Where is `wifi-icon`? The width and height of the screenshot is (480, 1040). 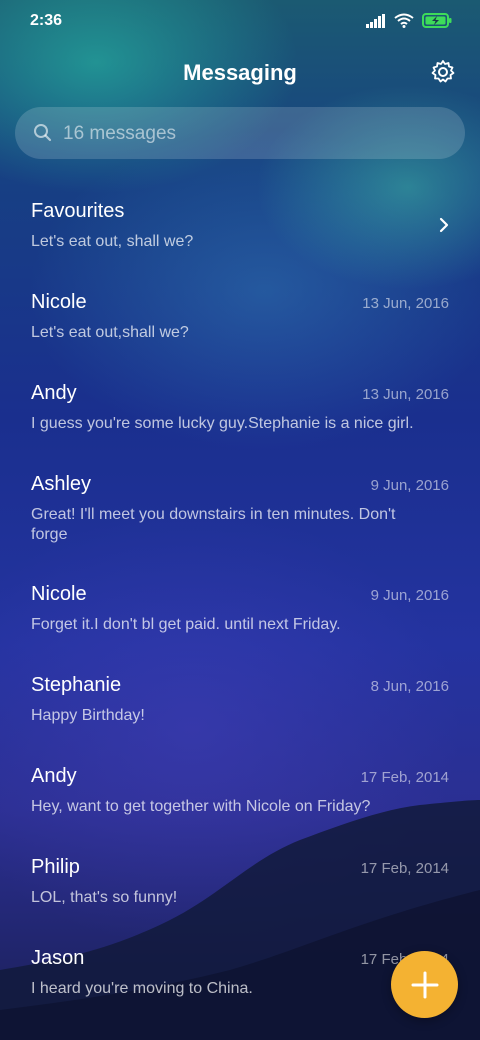
wifi-icon is located at coordinates (404, 20).